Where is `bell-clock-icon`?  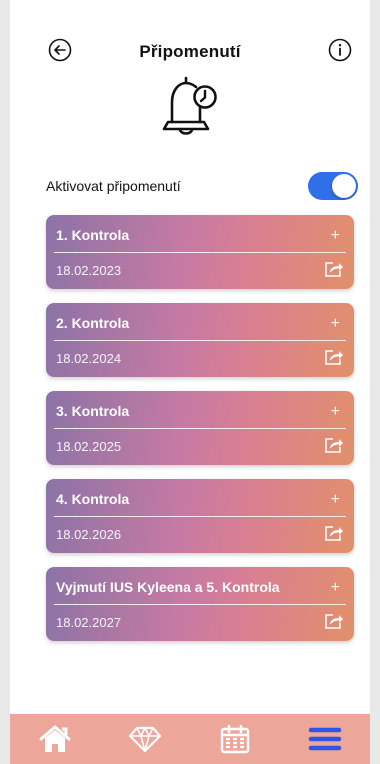 bell-clock-icon is located at coordinates (189, 105).